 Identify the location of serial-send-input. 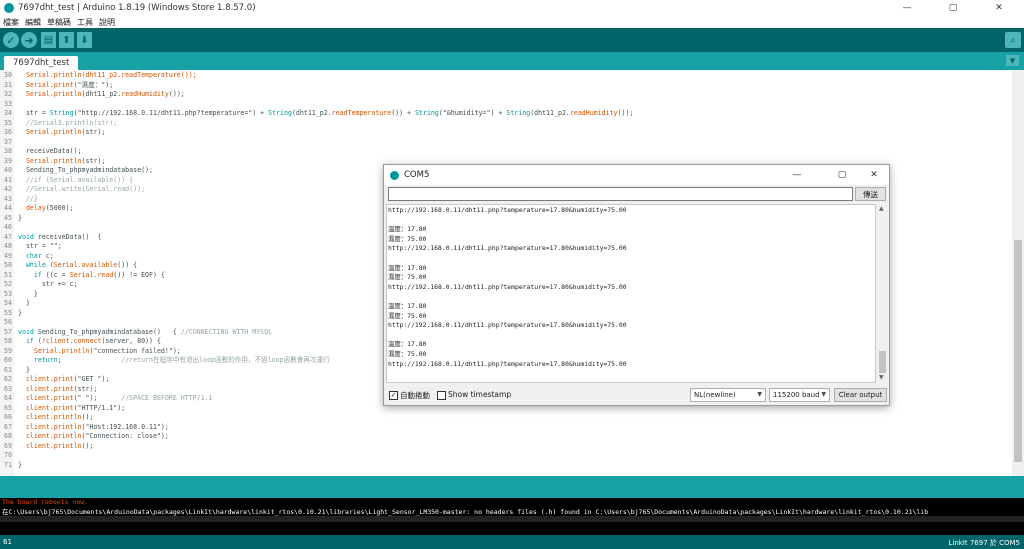
(620, 194).